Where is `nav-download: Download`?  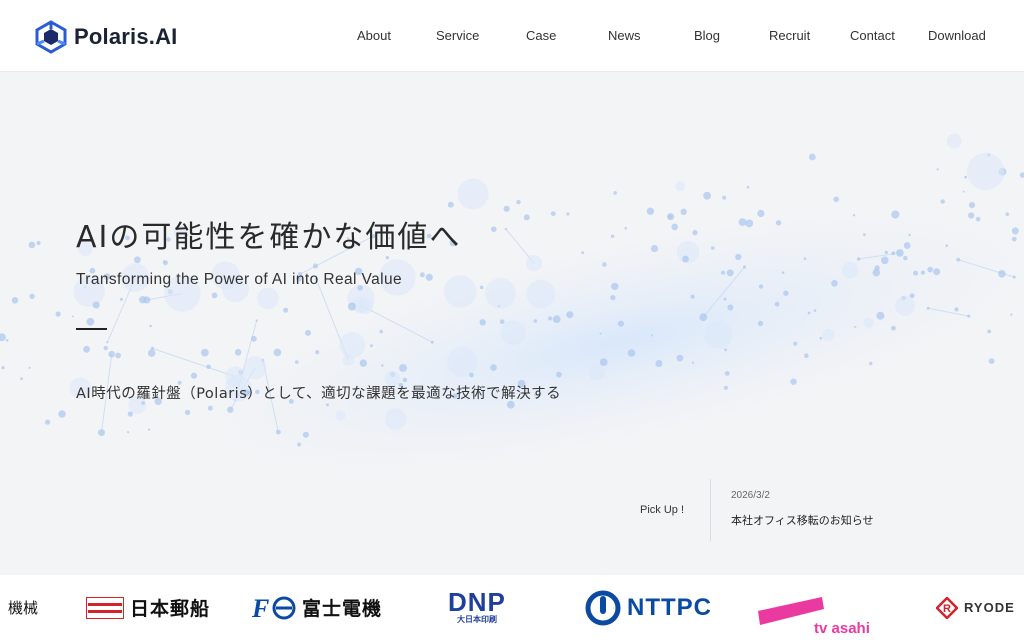 nav-download: Download is located at coordinates (957, 35).